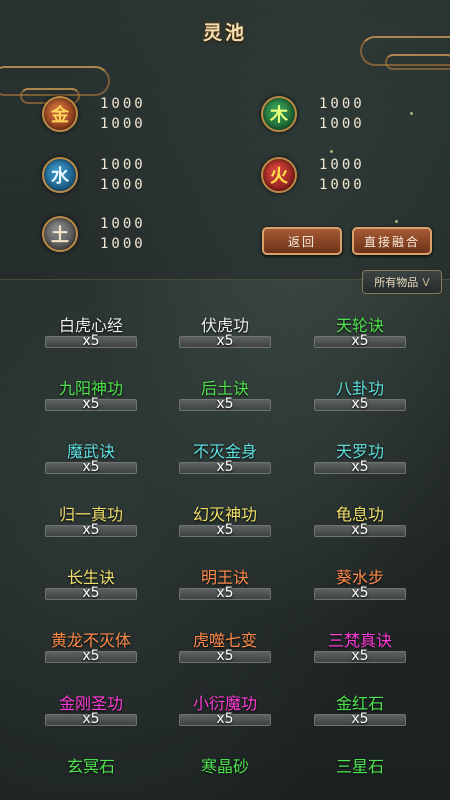 This screenshot has width=450, height=800. I want to click on direct-fuse-button: 直接融合, so click(392, 241).